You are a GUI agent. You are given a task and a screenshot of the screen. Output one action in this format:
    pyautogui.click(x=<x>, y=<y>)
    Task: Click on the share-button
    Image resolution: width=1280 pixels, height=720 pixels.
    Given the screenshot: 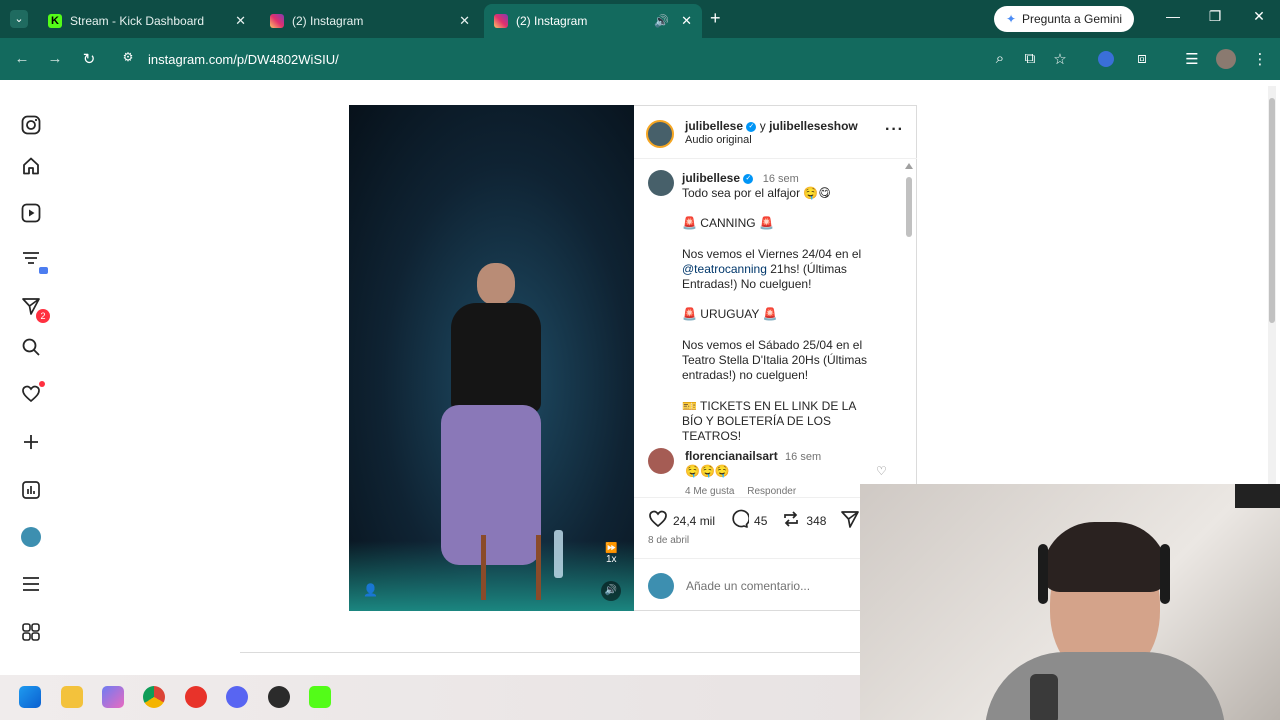 What is the action you would take?
    pyautogui.click(x=850, y=520)
    